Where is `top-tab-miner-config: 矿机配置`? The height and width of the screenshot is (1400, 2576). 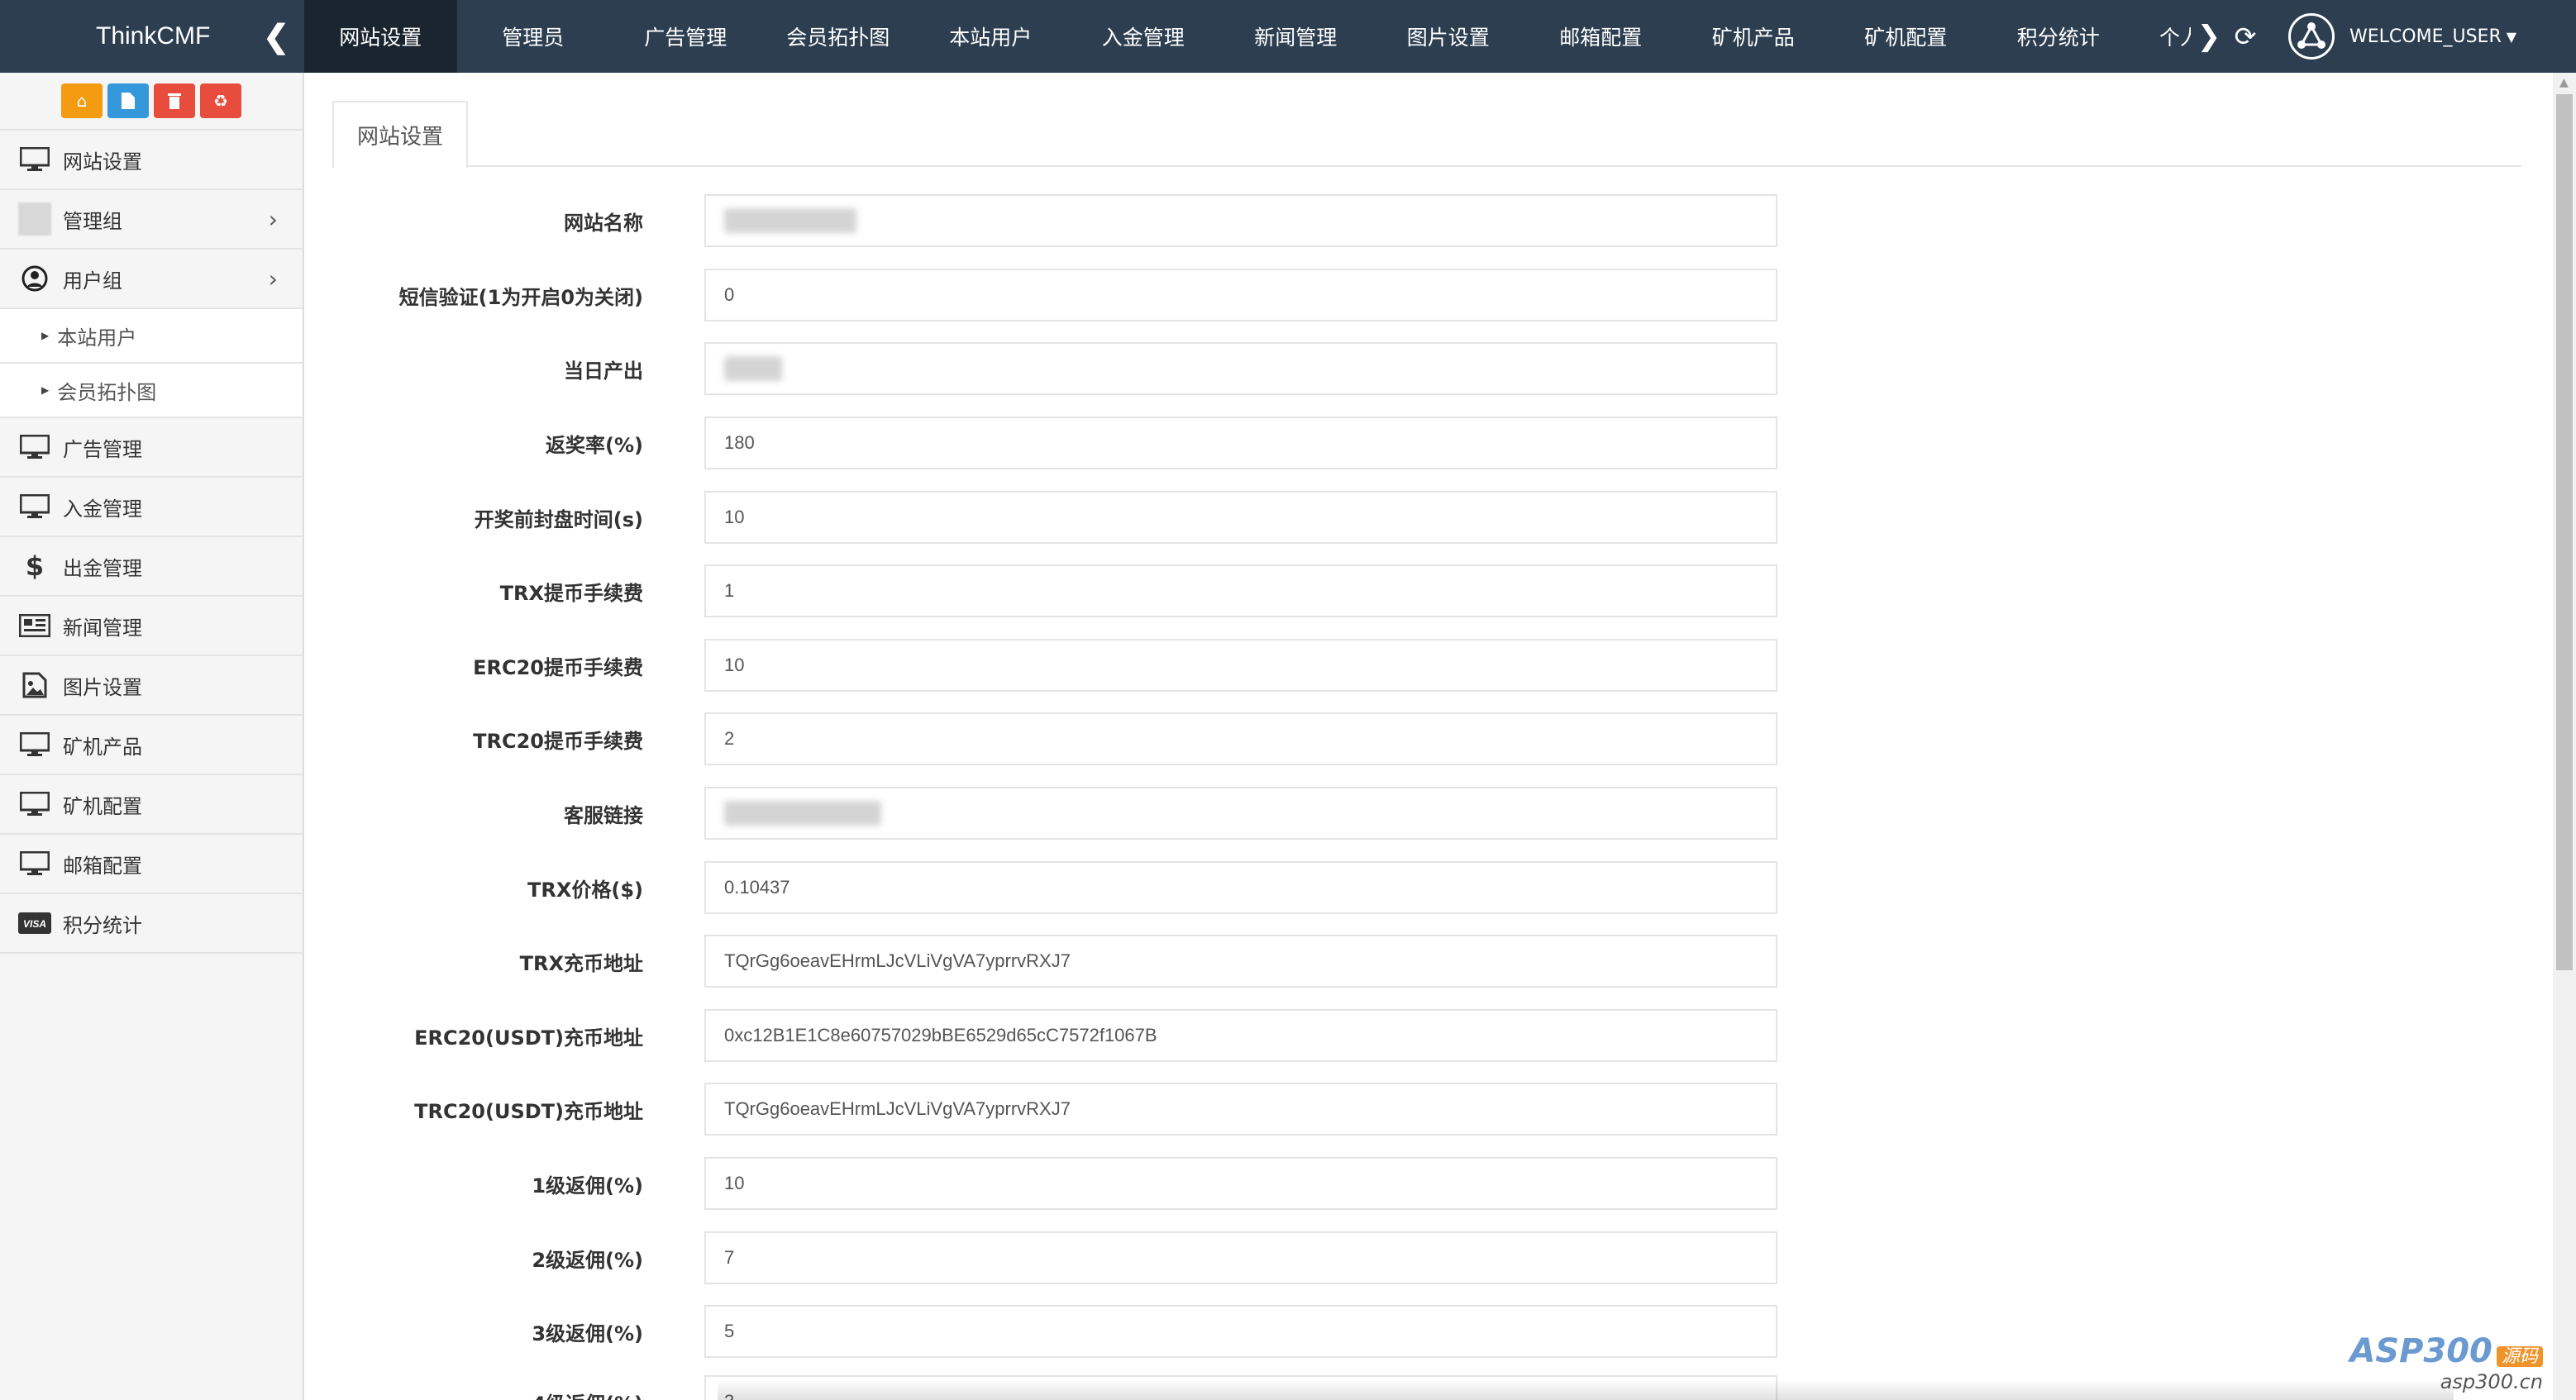 top-tab-miner-config: 矿机配置 is located at coordinates (1905, 36).